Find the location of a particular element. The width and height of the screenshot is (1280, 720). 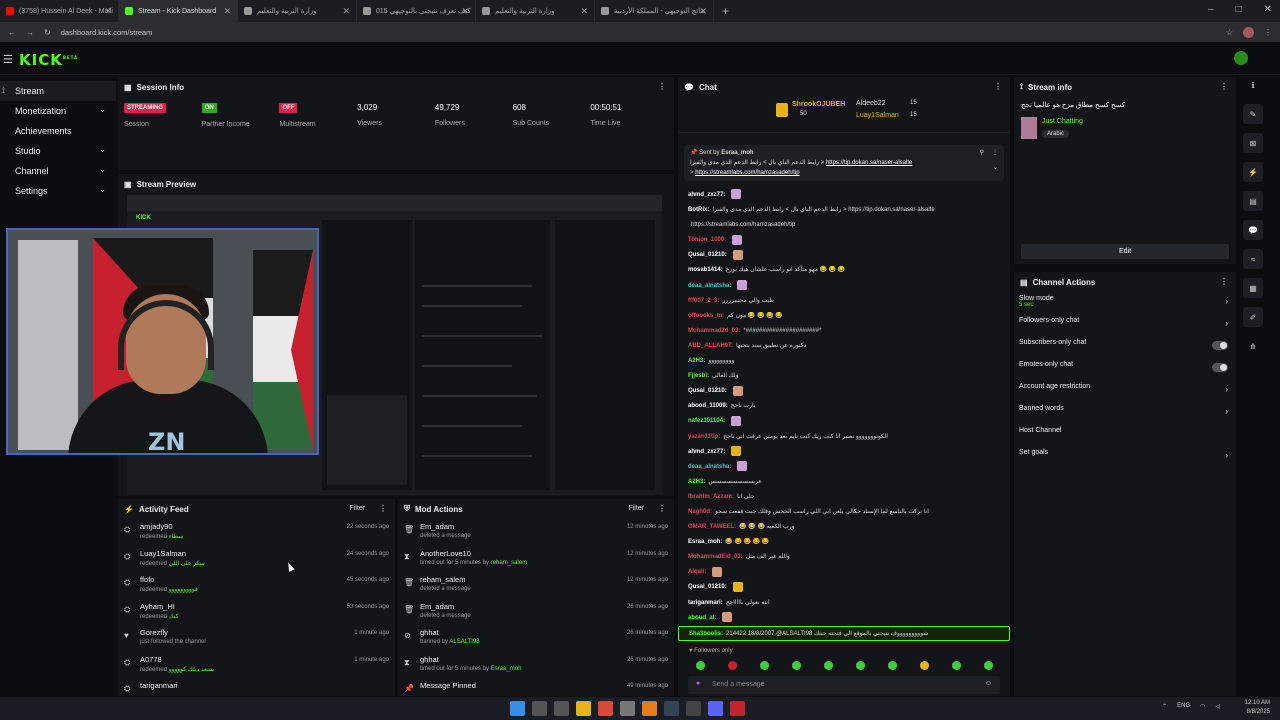

unpin-icon: ⚲ is located at coordinates (982, 153).